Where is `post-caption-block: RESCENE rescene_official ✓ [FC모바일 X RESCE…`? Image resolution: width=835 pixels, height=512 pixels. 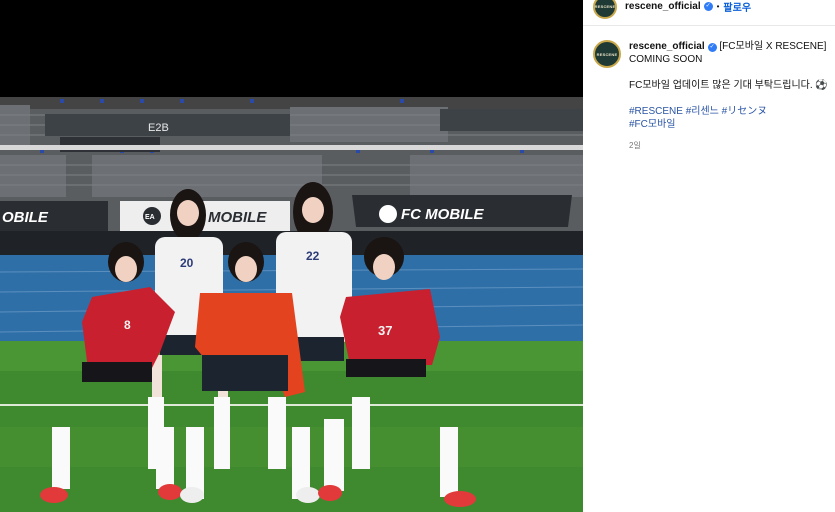 post-caption-block: RESCENE rescene_official ✓ [FC모바일 X RESCE… is located at coordinates (709, 89).